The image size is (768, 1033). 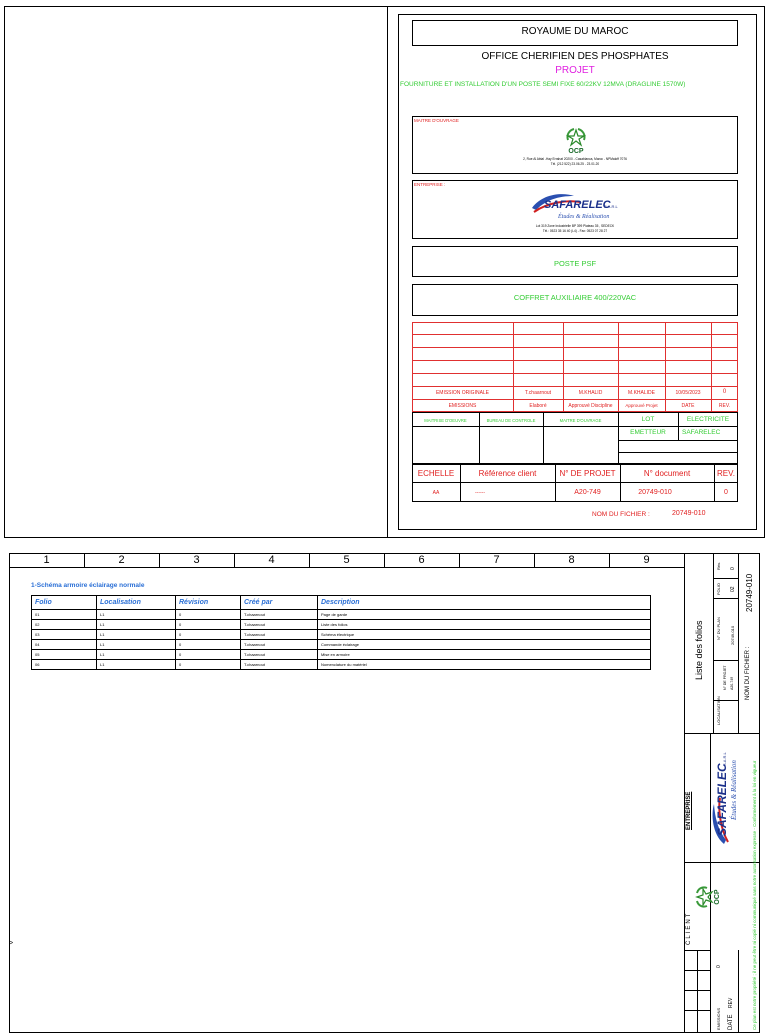 What do you see at coordinates (708, 419) in the screenshot?
I see `lot-value: ELECTRICITE` at bounding box center [708, 419].